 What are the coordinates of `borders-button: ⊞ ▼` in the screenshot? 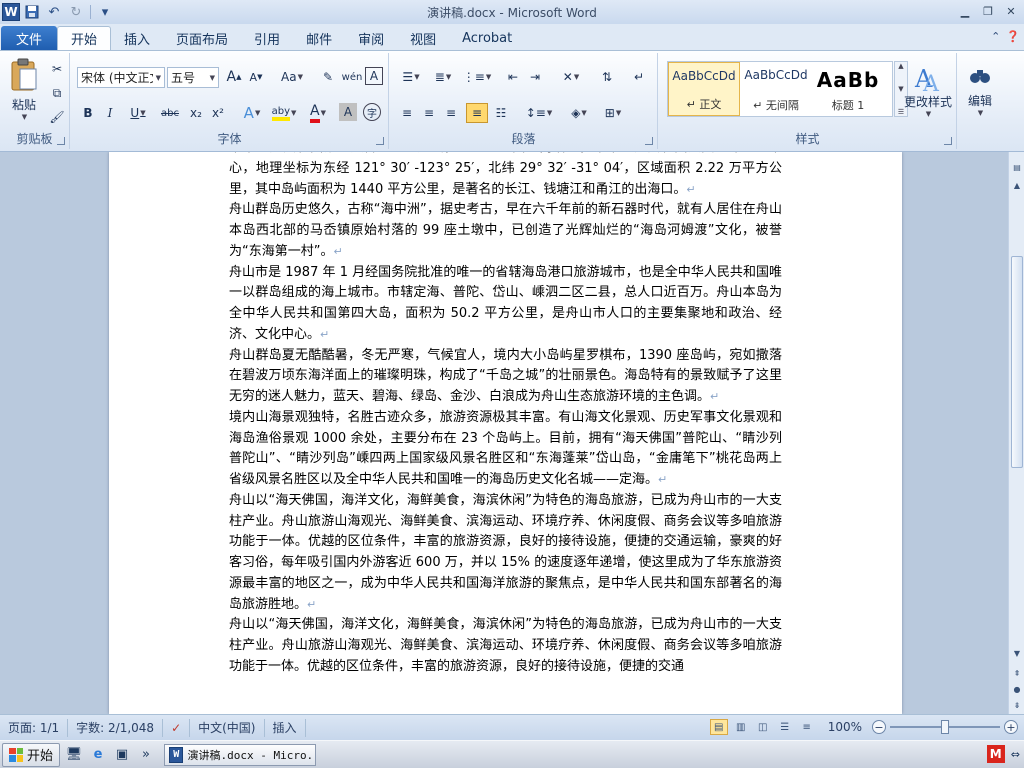 It's located at (613, 113).